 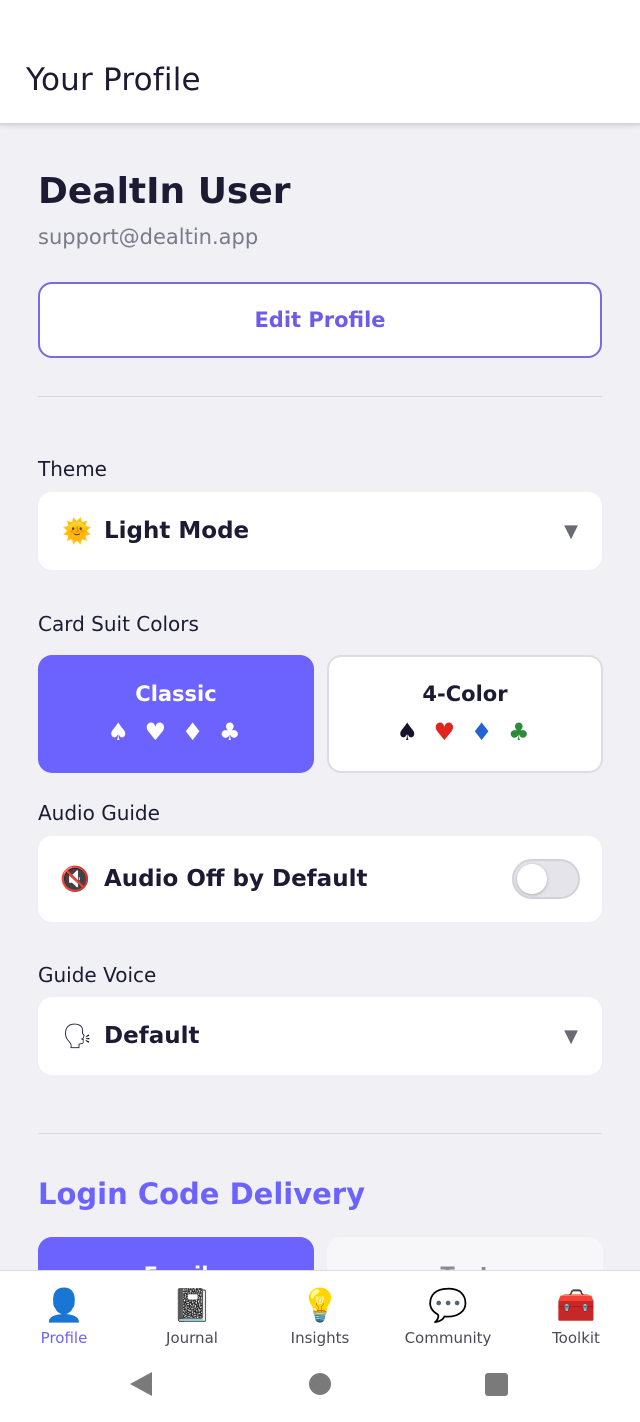 What do you see at coordinates (320, 531) in the screenshot?
I see `theme-select: 🌞 Light Mode ▼` at bounding box center [320, 531].